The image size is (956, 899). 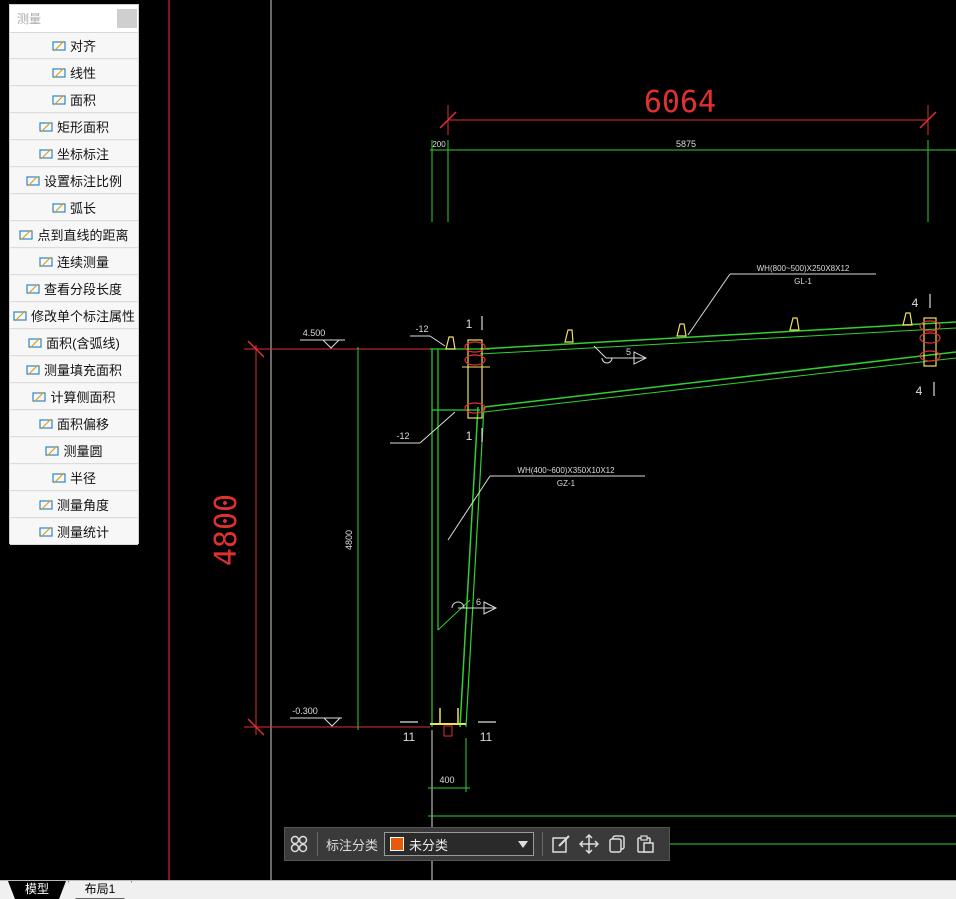 I want to click on measure-item-10: 修改单个标注属性, so click(x=74, y=316).